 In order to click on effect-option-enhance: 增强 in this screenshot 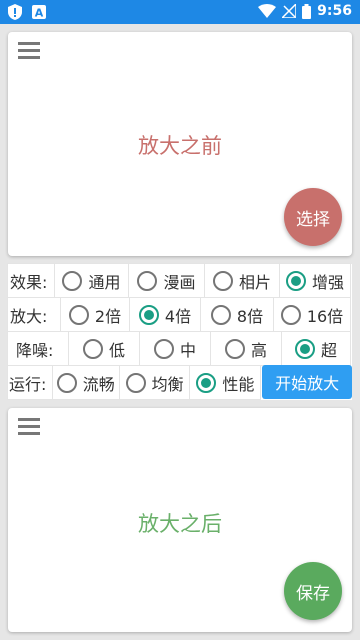, I will do `click(315, 280)`.